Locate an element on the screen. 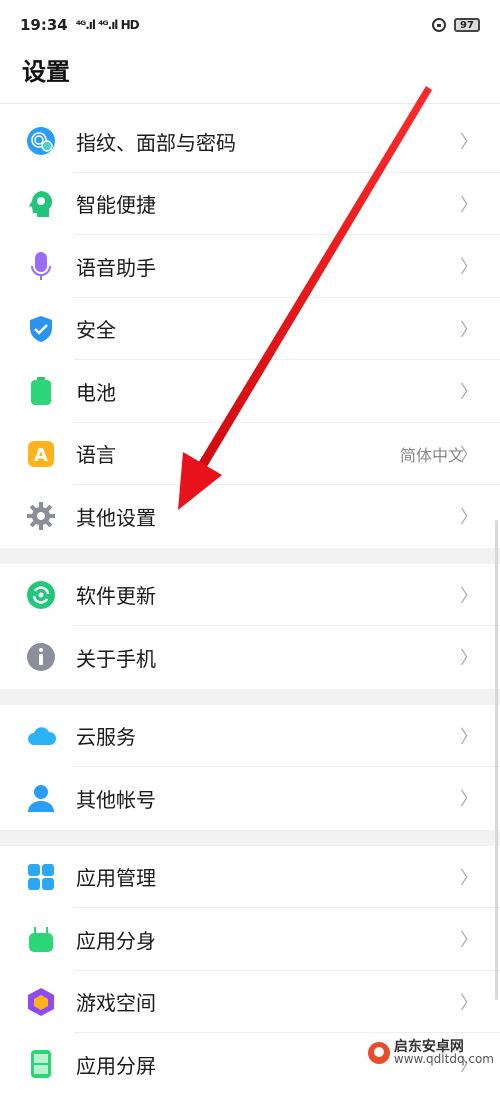  settings-item-language: A 语言 简体中文〉 is located at coordinates (250, 454).